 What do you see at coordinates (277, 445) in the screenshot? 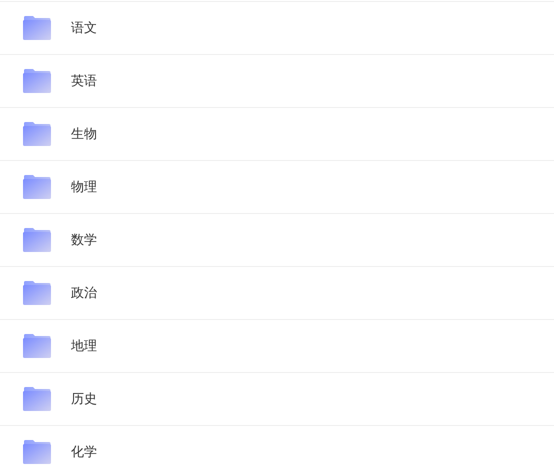
I see `folder-item: 化学` at bounding box center [277, 445].